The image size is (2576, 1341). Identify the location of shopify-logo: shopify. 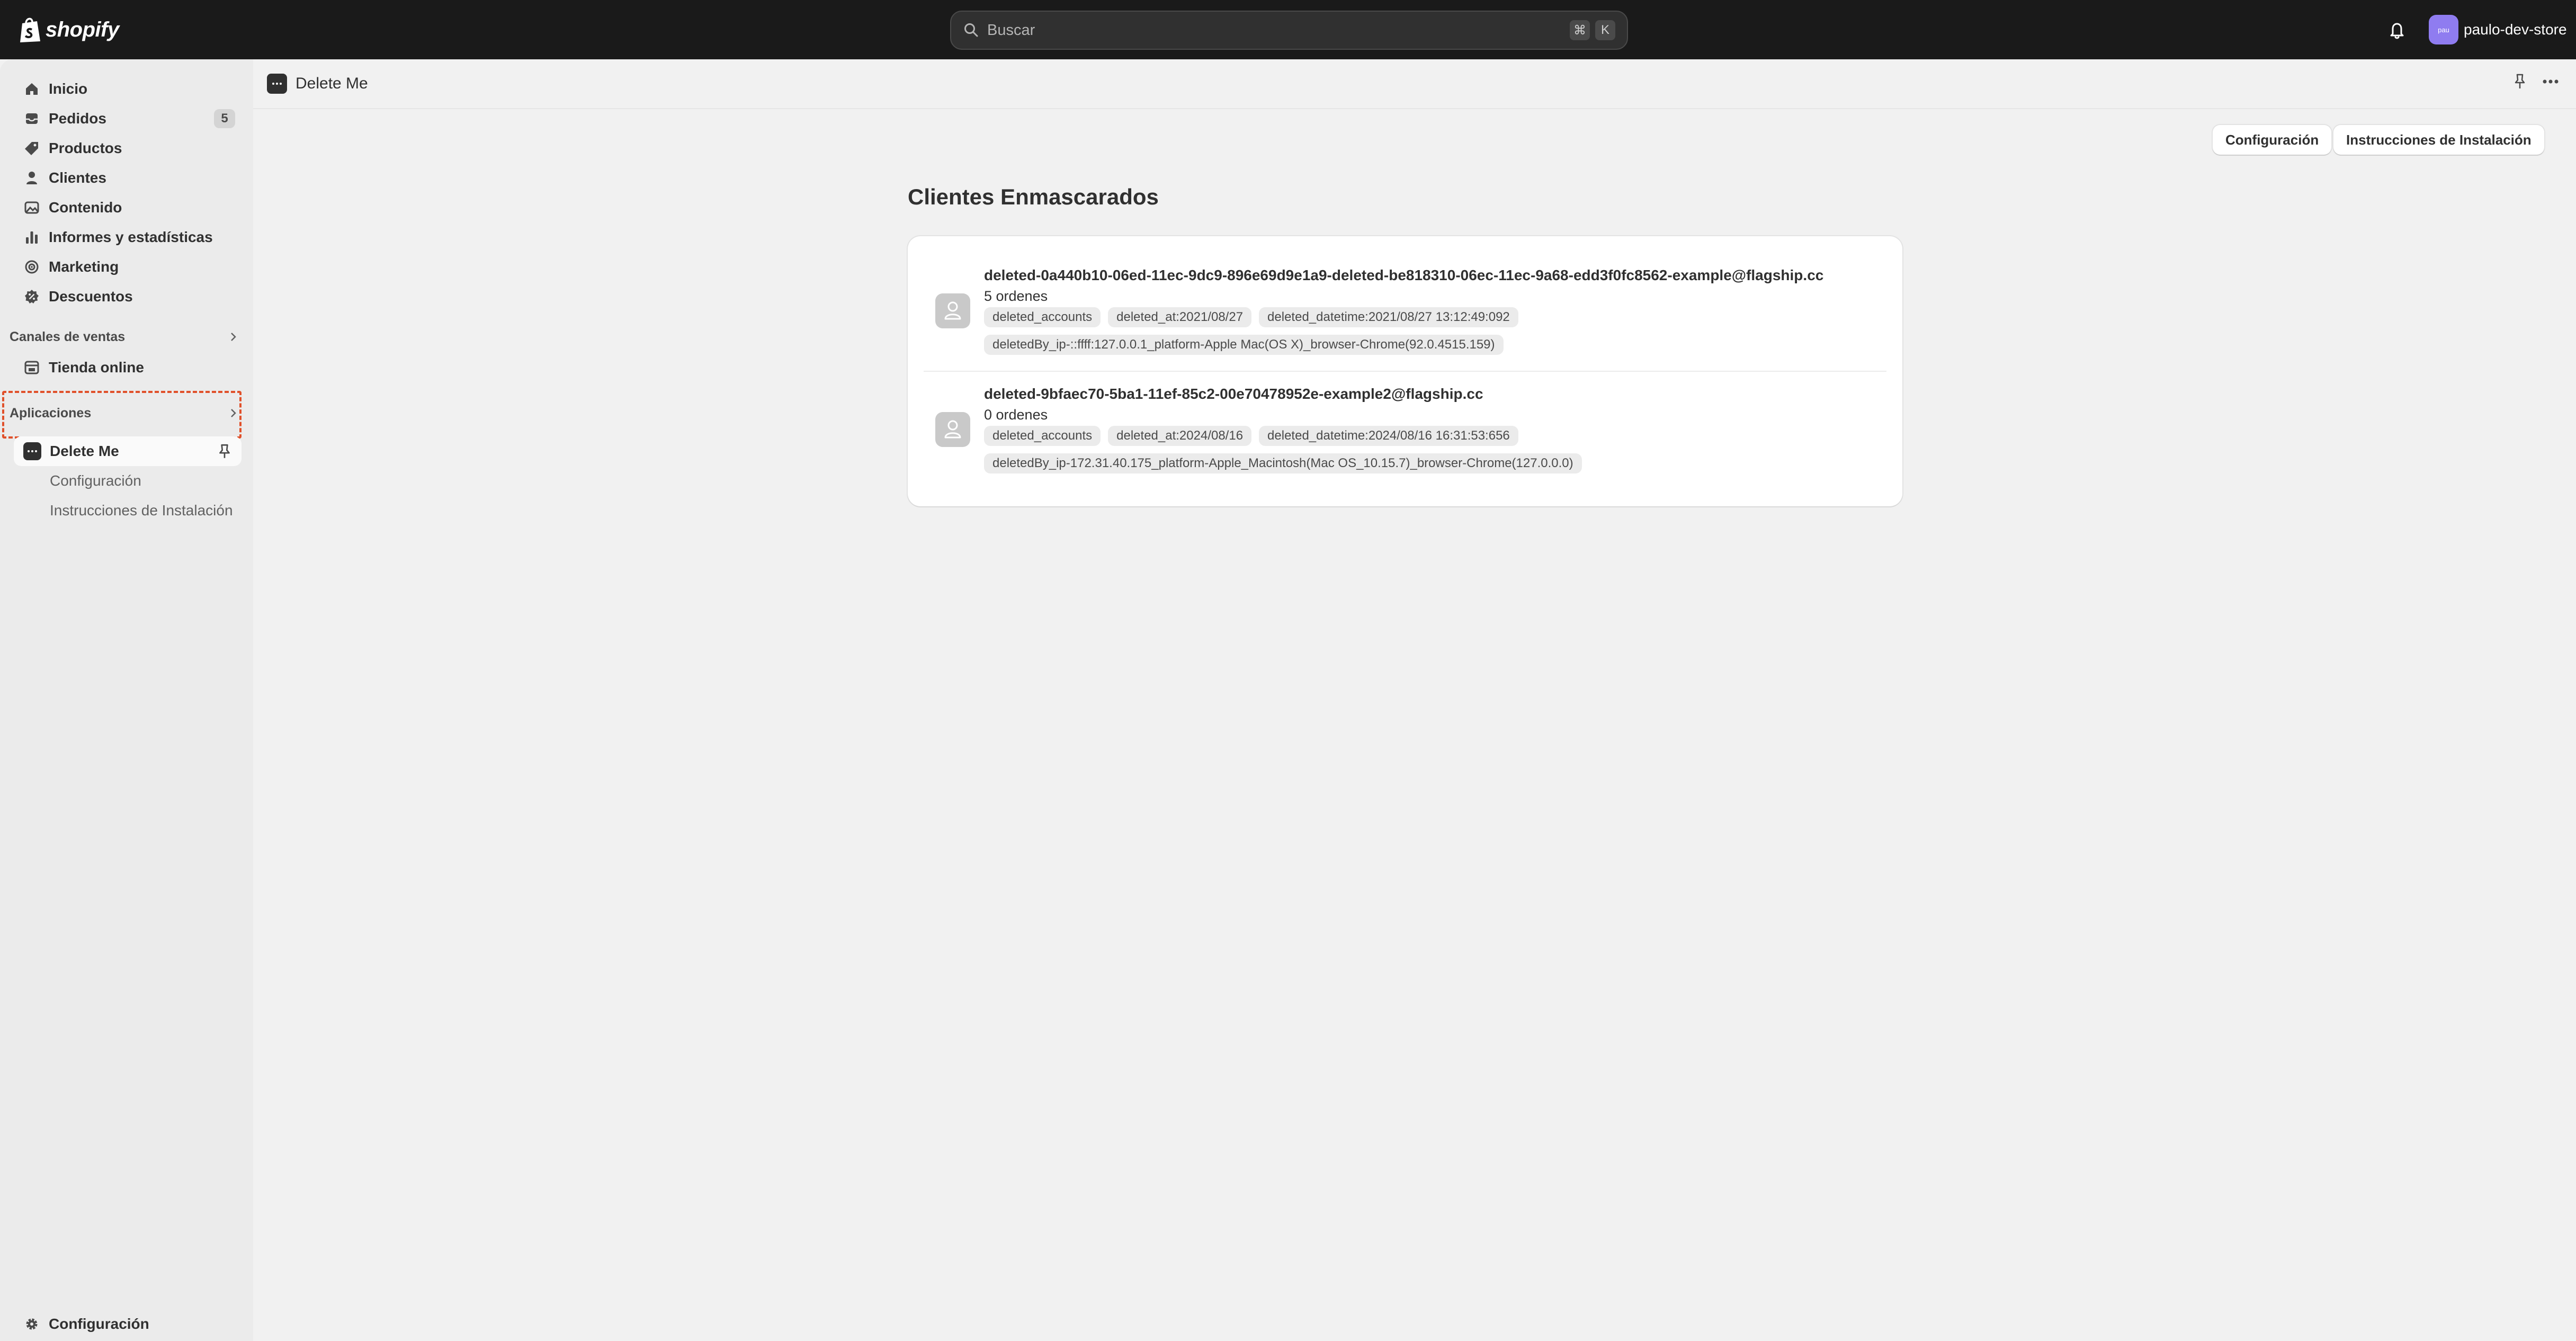
(68, 30).